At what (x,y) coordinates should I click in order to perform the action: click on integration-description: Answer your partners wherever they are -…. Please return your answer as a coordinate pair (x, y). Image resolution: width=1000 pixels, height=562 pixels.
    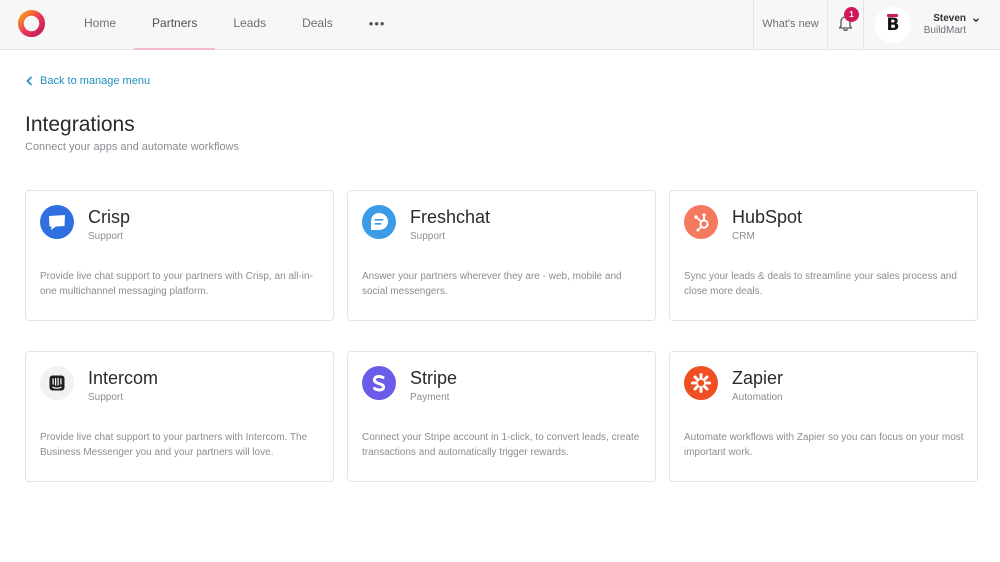
    Looking at the image, I should click on (492, 284).